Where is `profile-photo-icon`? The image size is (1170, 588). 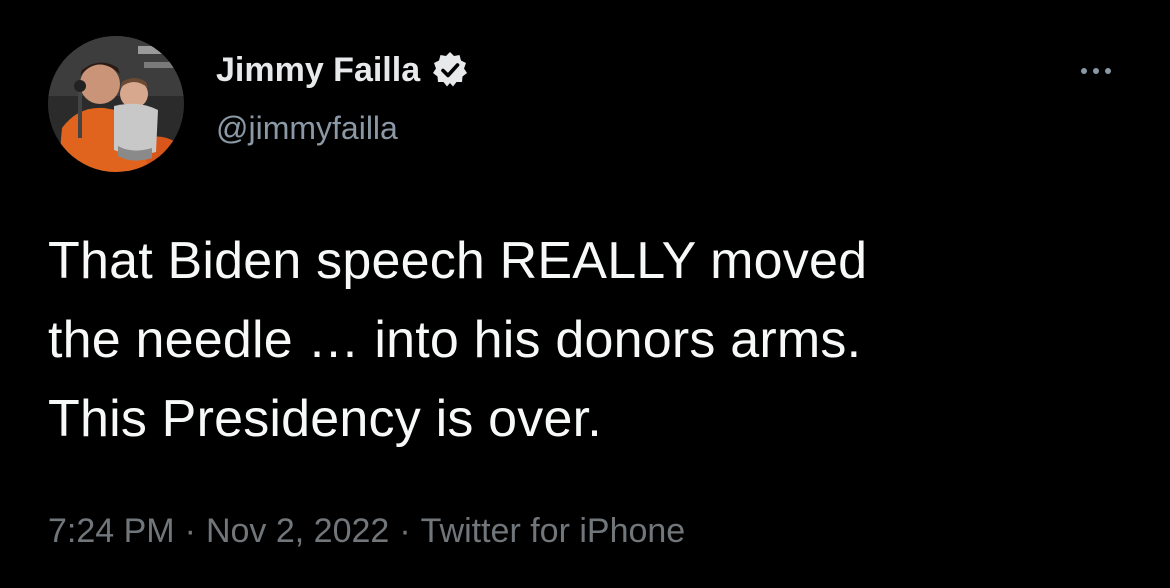 profile-photo-icon is located at coordinates (116, 104).